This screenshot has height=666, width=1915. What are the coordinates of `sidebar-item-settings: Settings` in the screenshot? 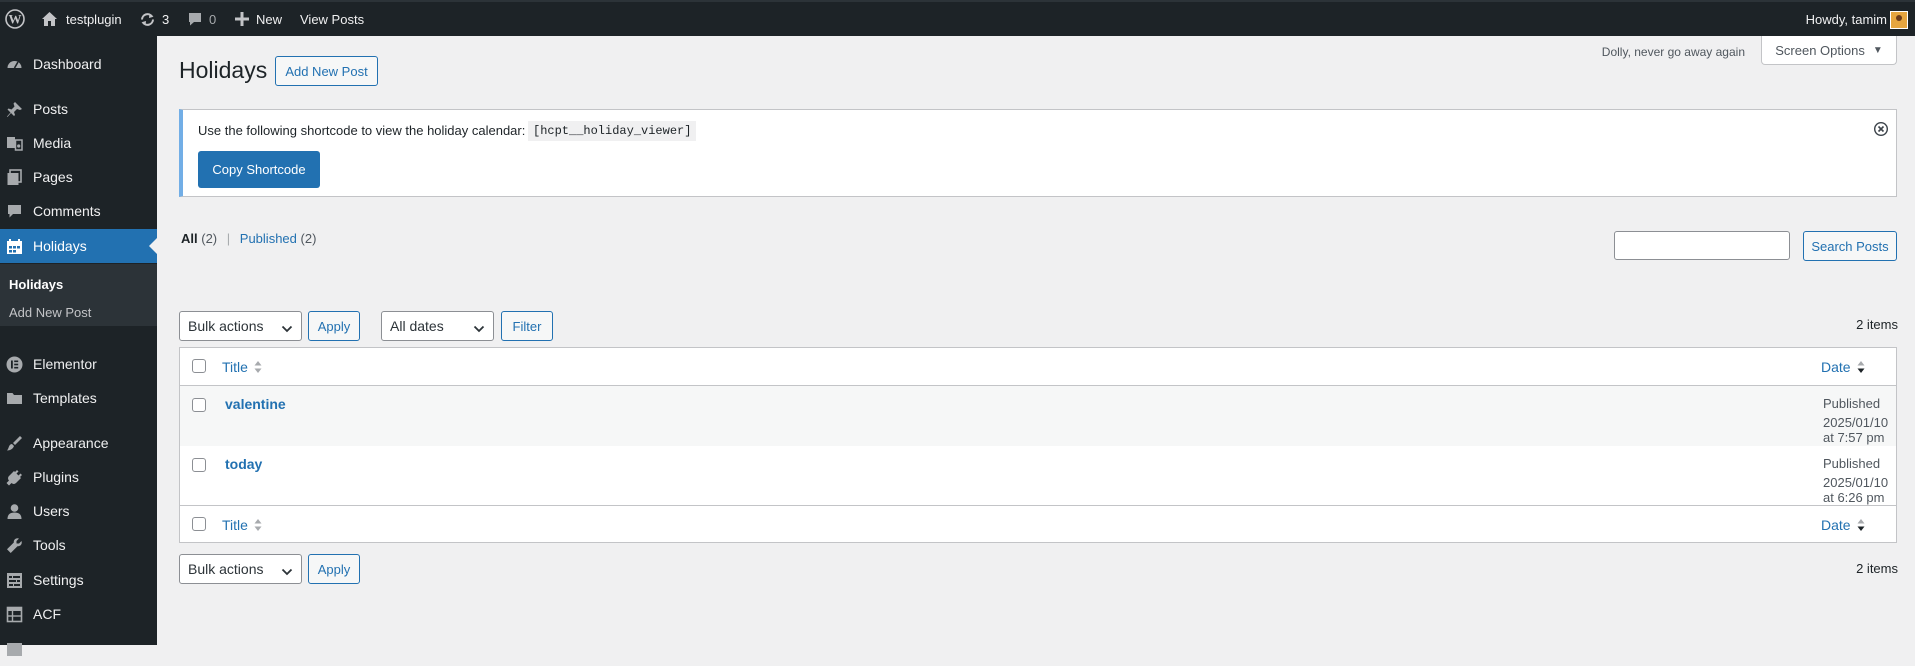 It's located at (78, 580).